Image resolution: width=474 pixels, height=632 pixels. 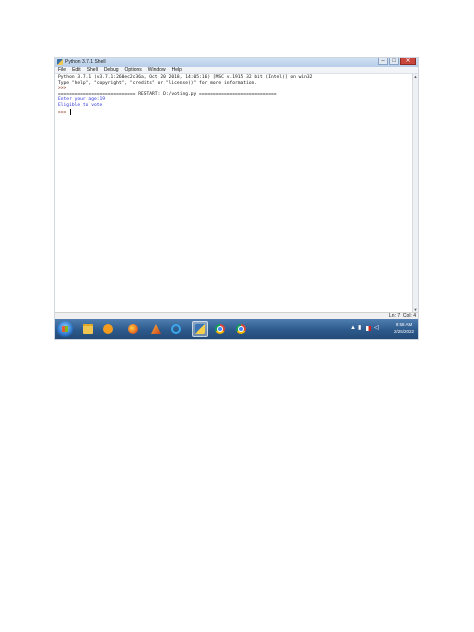 I want to click on text-cursor, so click(x=71, y=111).